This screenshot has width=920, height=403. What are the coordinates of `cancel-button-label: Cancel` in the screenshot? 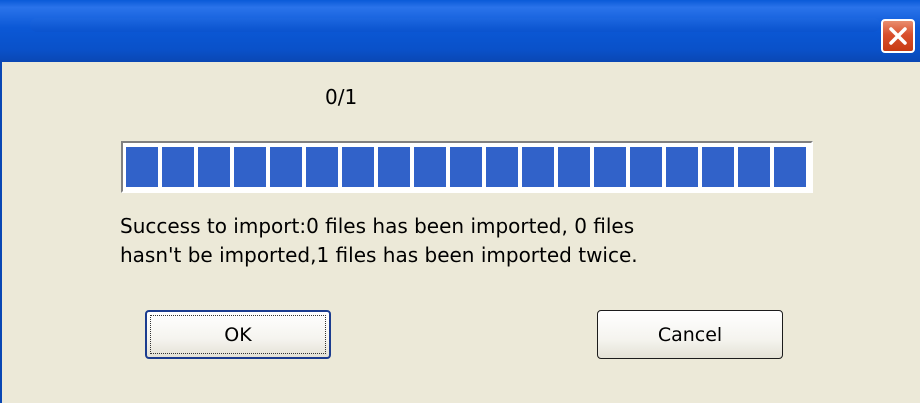 It's located at (690, 334).